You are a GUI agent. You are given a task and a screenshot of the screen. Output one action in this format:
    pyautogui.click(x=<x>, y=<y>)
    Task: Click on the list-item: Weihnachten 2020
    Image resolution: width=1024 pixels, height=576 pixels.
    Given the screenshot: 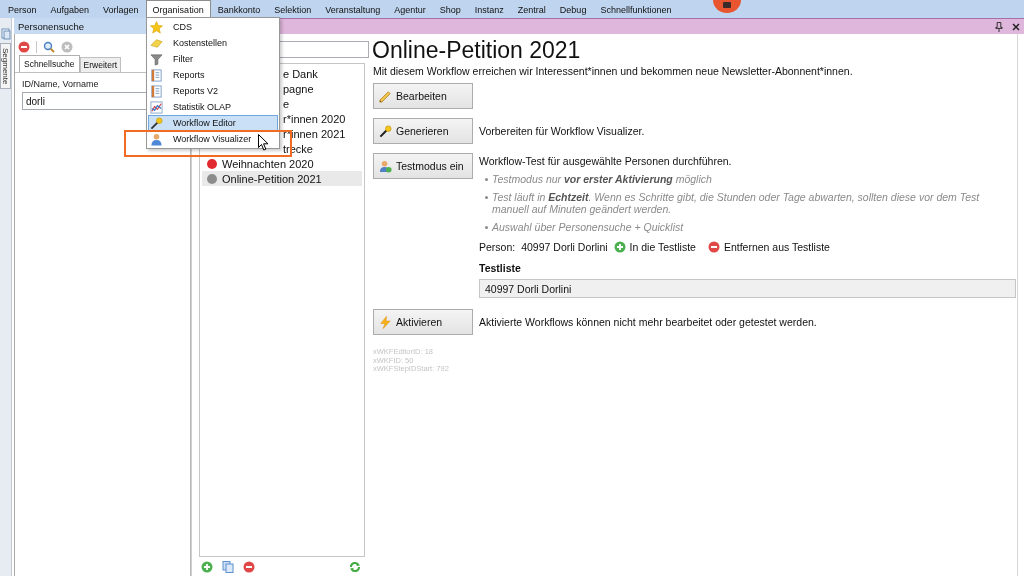 What is the action you would take?
    pyautogui.click(x=282, y=163)
    